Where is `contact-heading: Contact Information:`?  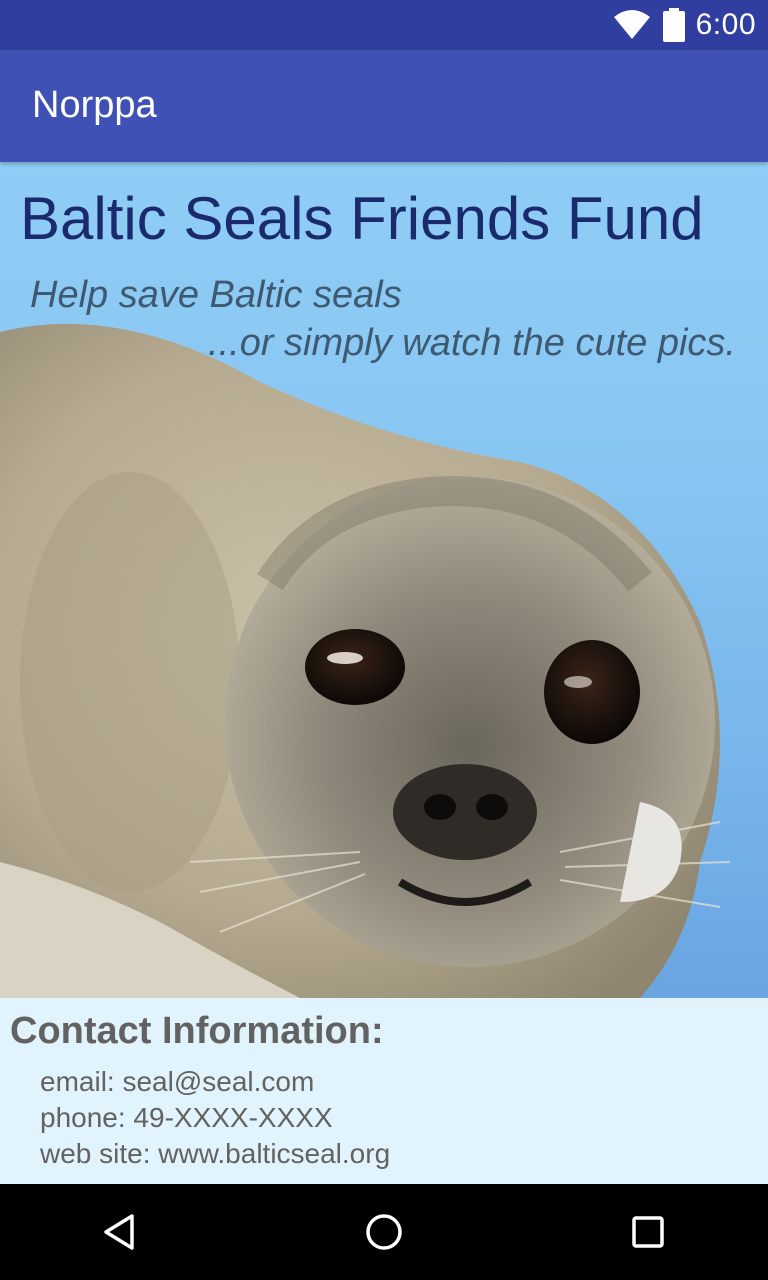 contact-heading: Contact Information: is located at coordinates (197, 1031).